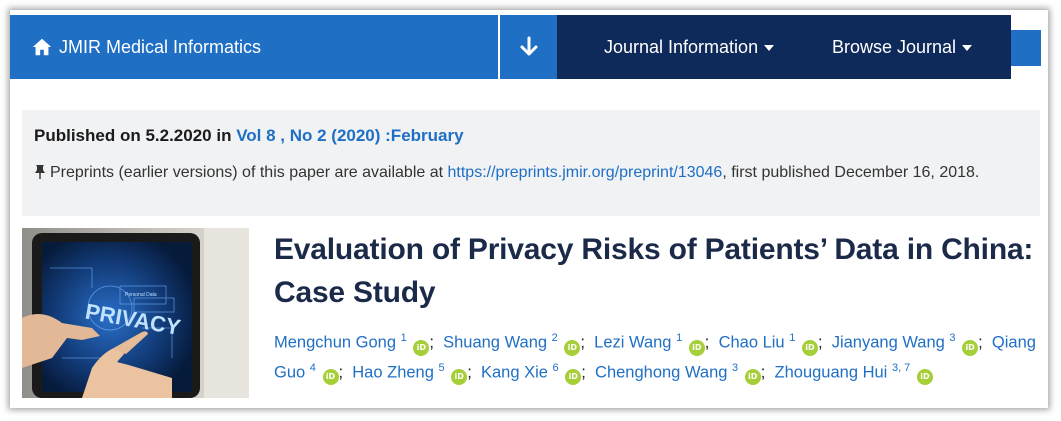 This screenshot has width=1061, height=421. What do you see at coordinates (393, 372) in the screenshot?
I see `author-link: Hao Zheng` at bounding box center [393, 372].